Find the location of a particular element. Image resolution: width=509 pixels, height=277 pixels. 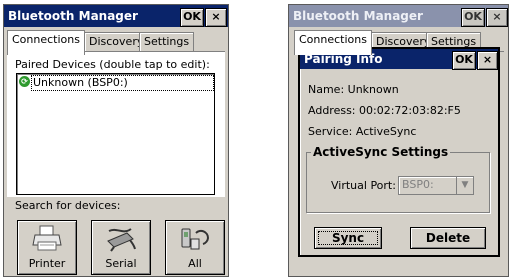

all-devices-icon is located at coordinates (195, 239).